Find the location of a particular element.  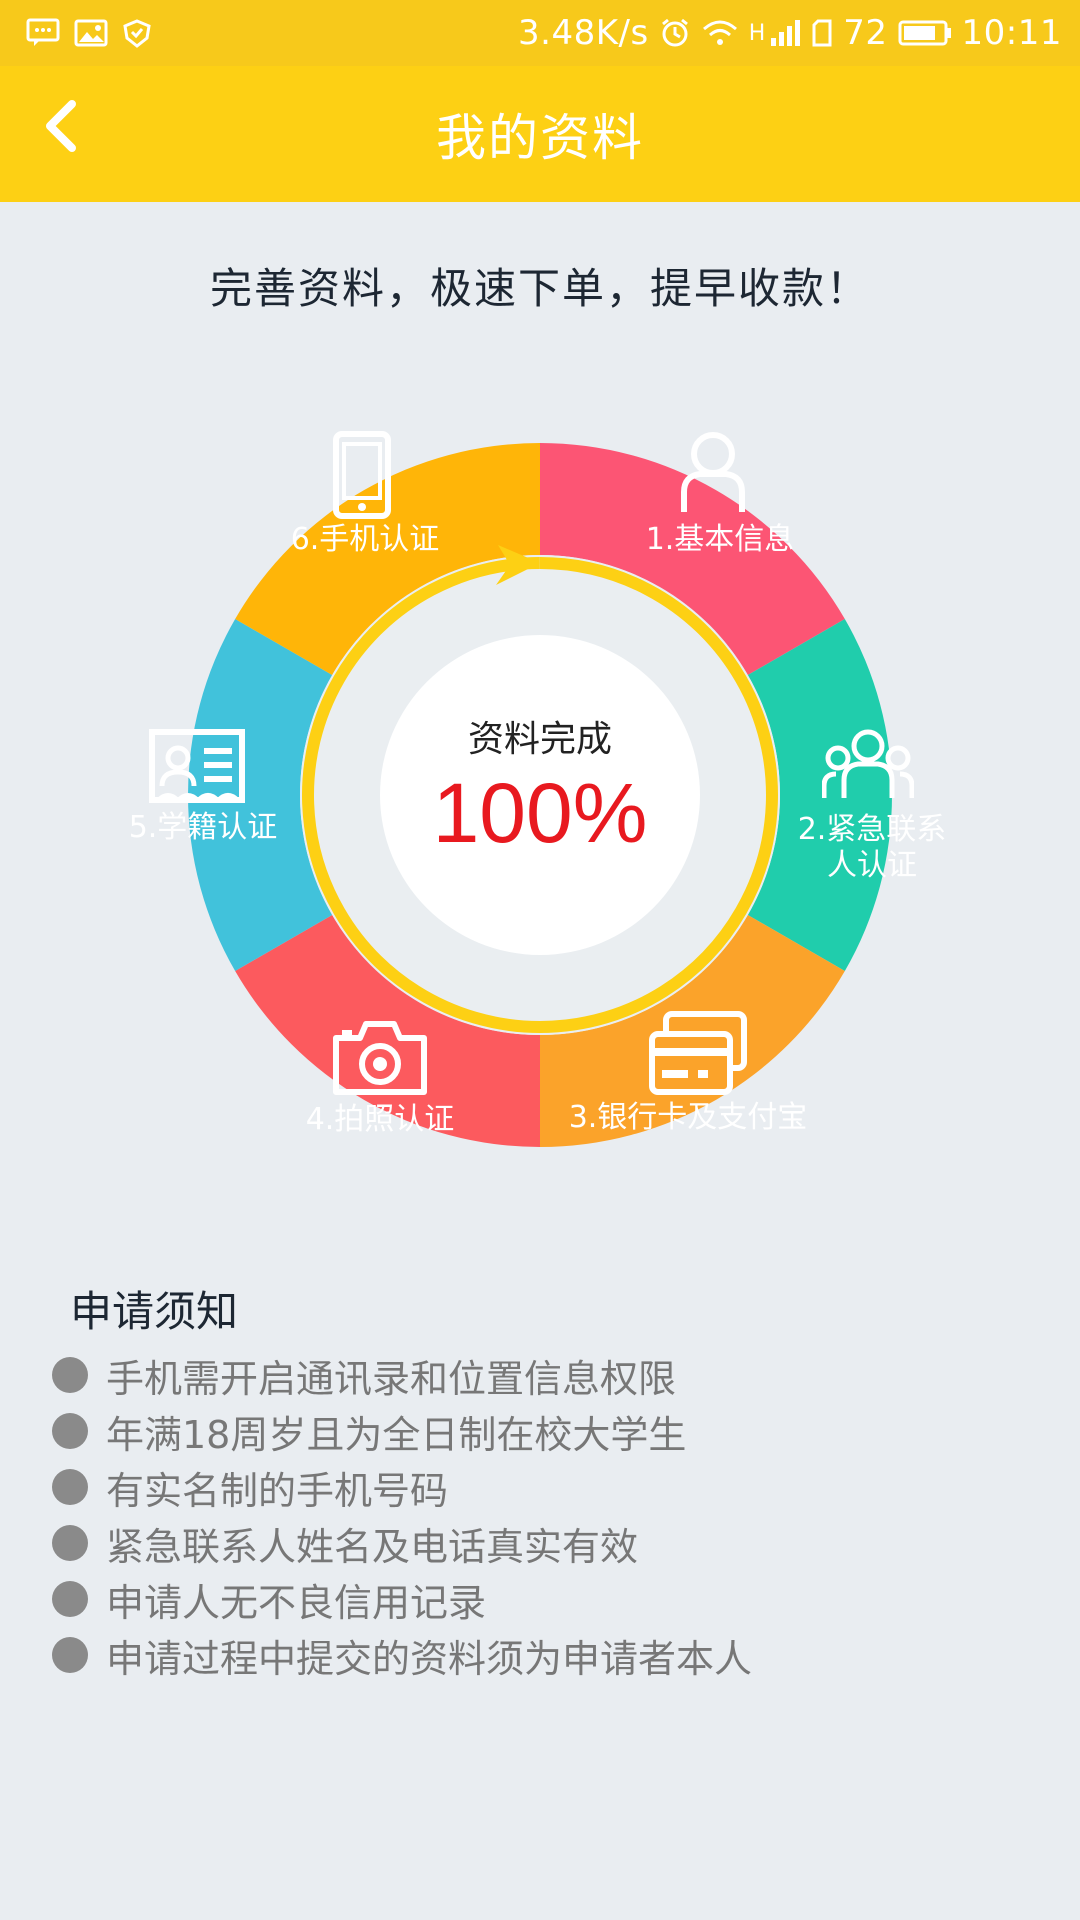

list-item: 年满18周岁且为全日制在校大学生 is located at coordinates (552, 1431).